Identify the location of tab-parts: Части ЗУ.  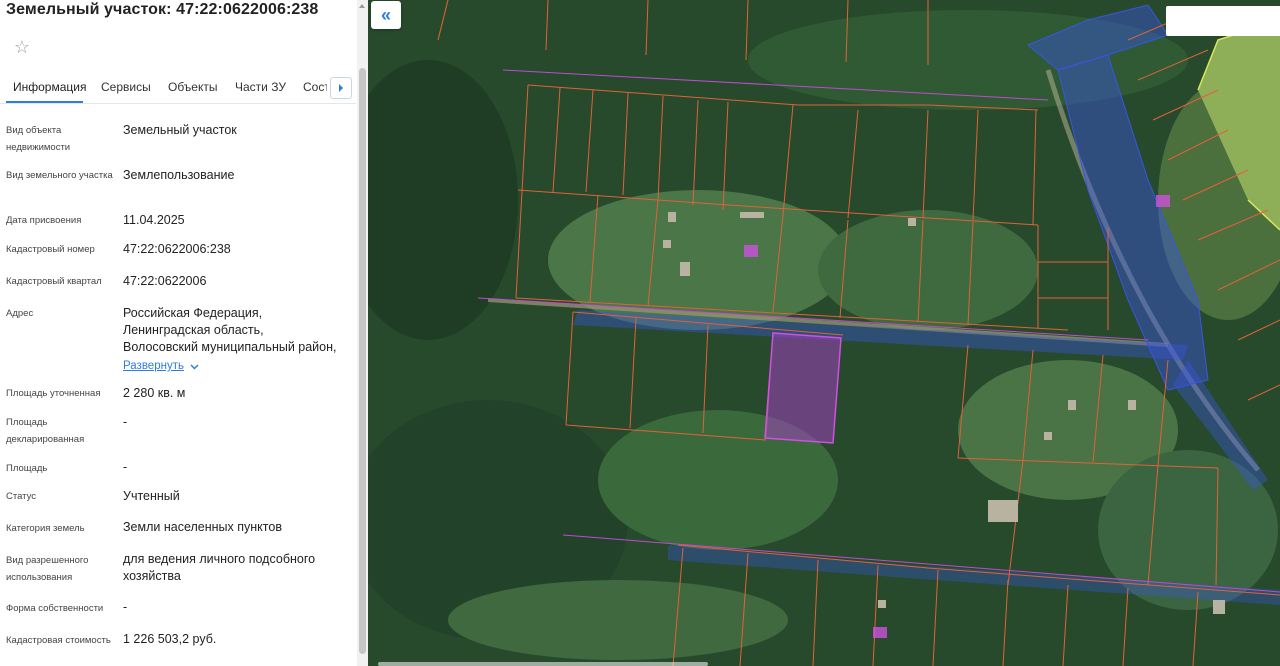
(260, 87).